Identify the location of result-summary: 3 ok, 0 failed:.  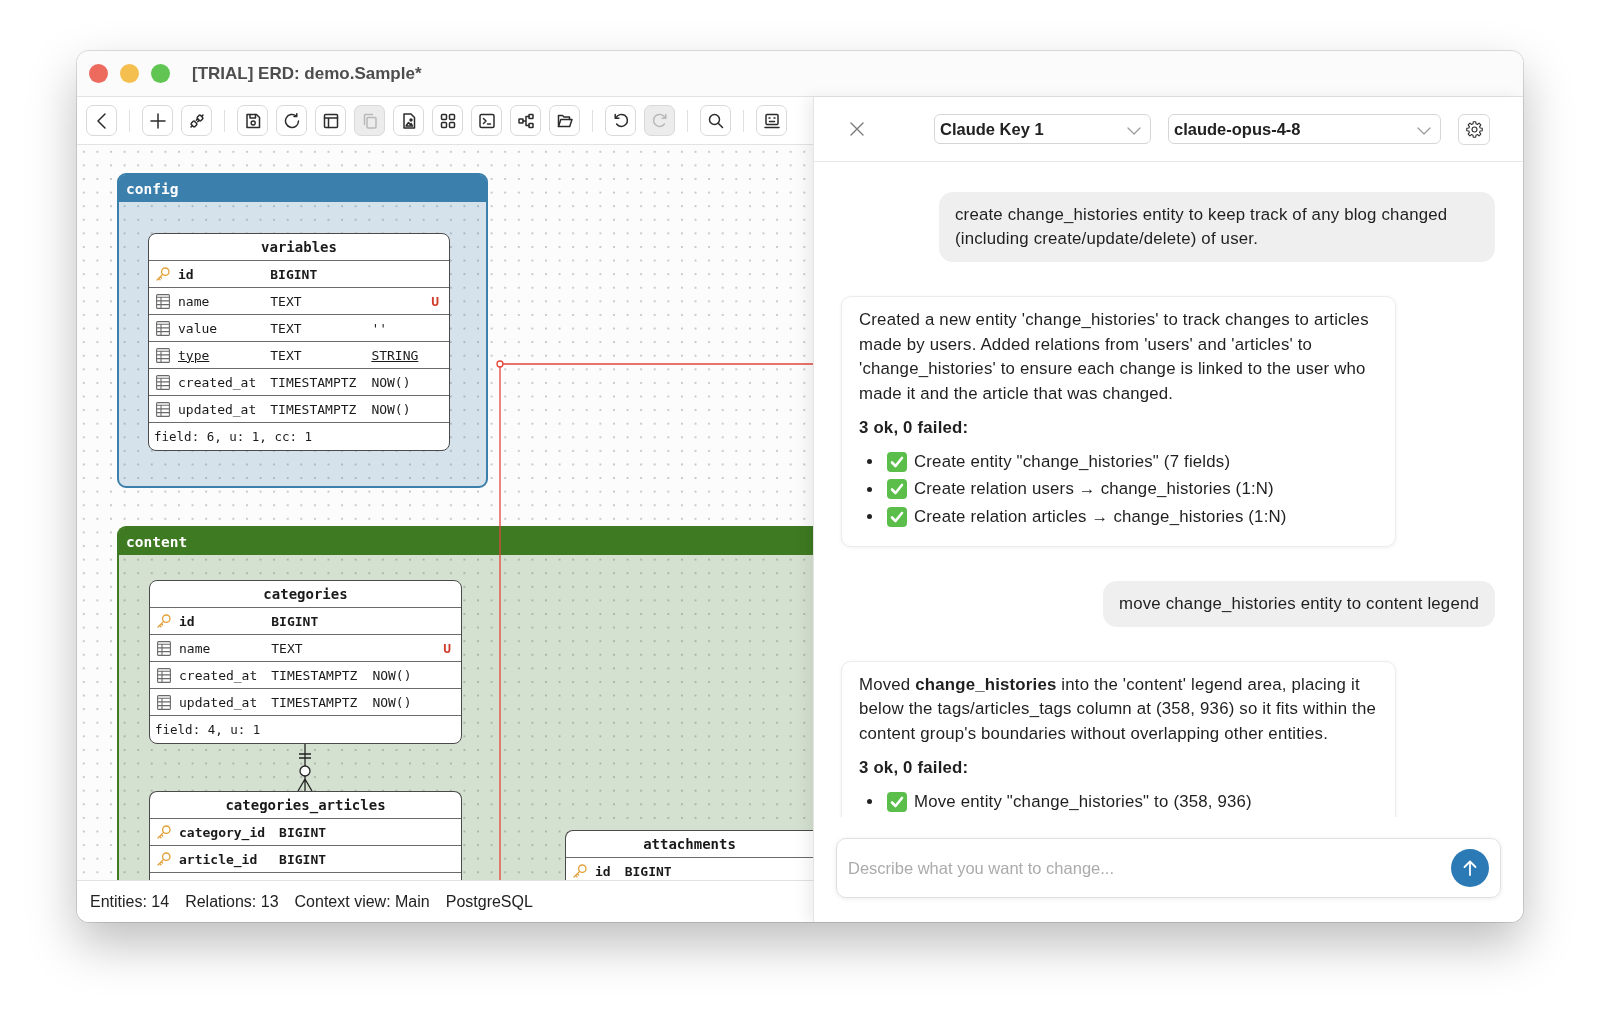
(914, 768).